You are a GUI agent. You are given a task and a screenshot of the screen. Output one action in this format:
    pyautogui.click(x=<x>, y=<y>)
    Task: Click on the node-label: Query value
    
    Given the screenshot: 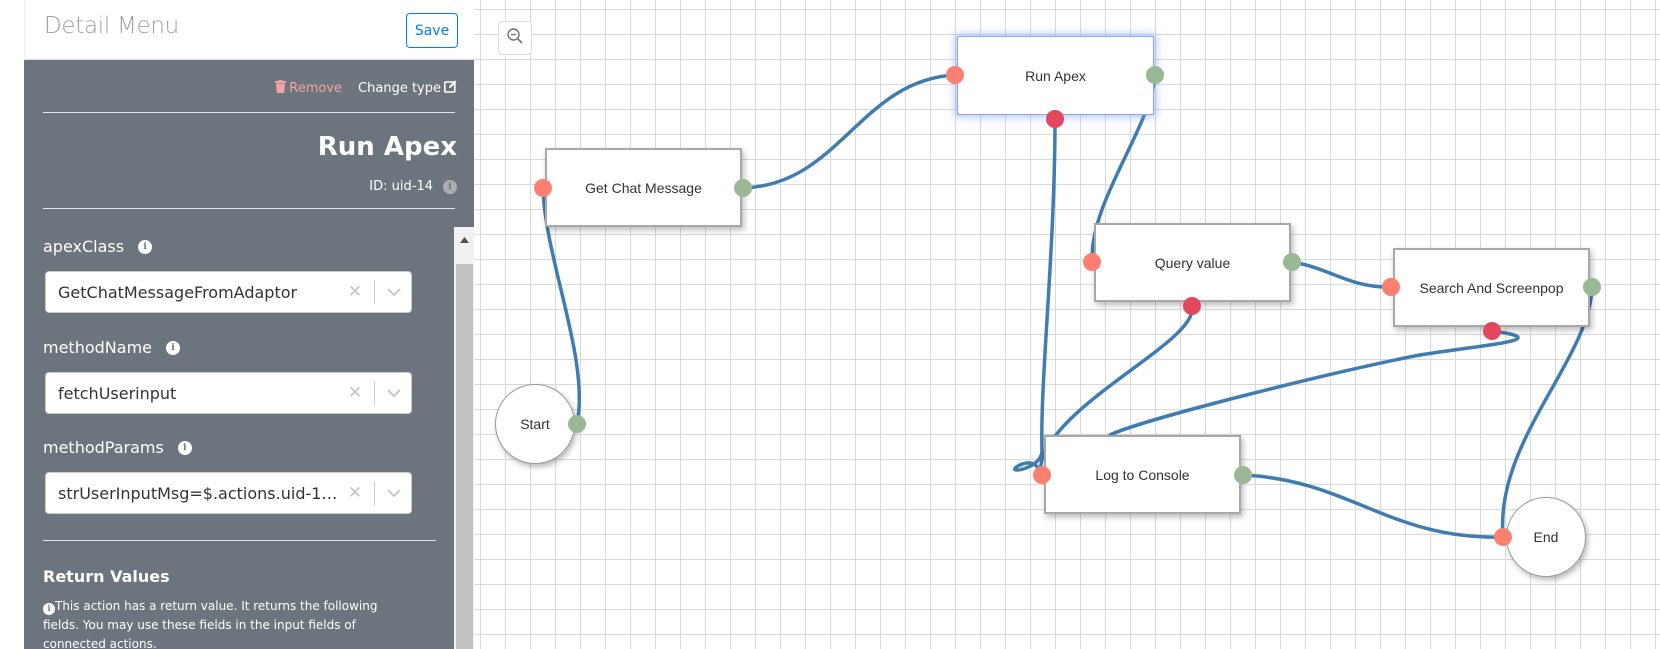 What is the action you would take?
    pyautogui.click(x=1192, y=262)
    